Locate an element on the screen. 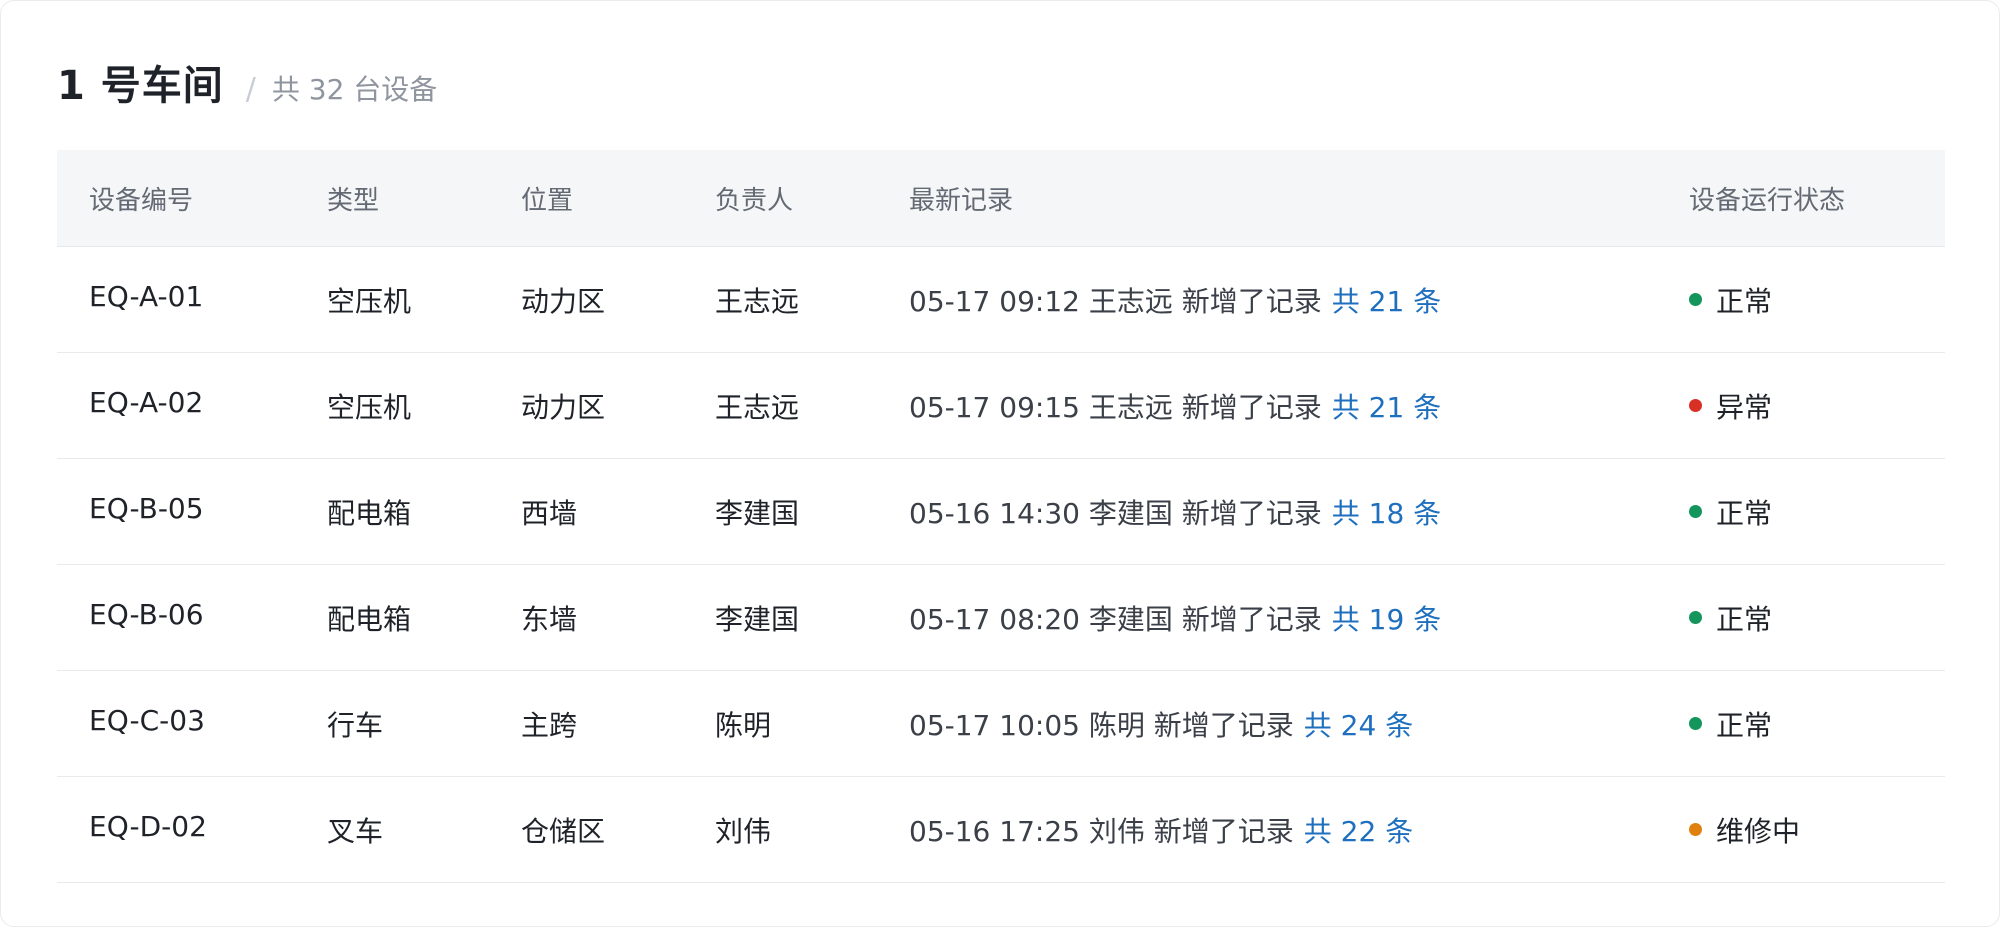 This screenshot has height=927, width=2000. device-count: 共 32 台设备 is located at coordinates (354, 89).